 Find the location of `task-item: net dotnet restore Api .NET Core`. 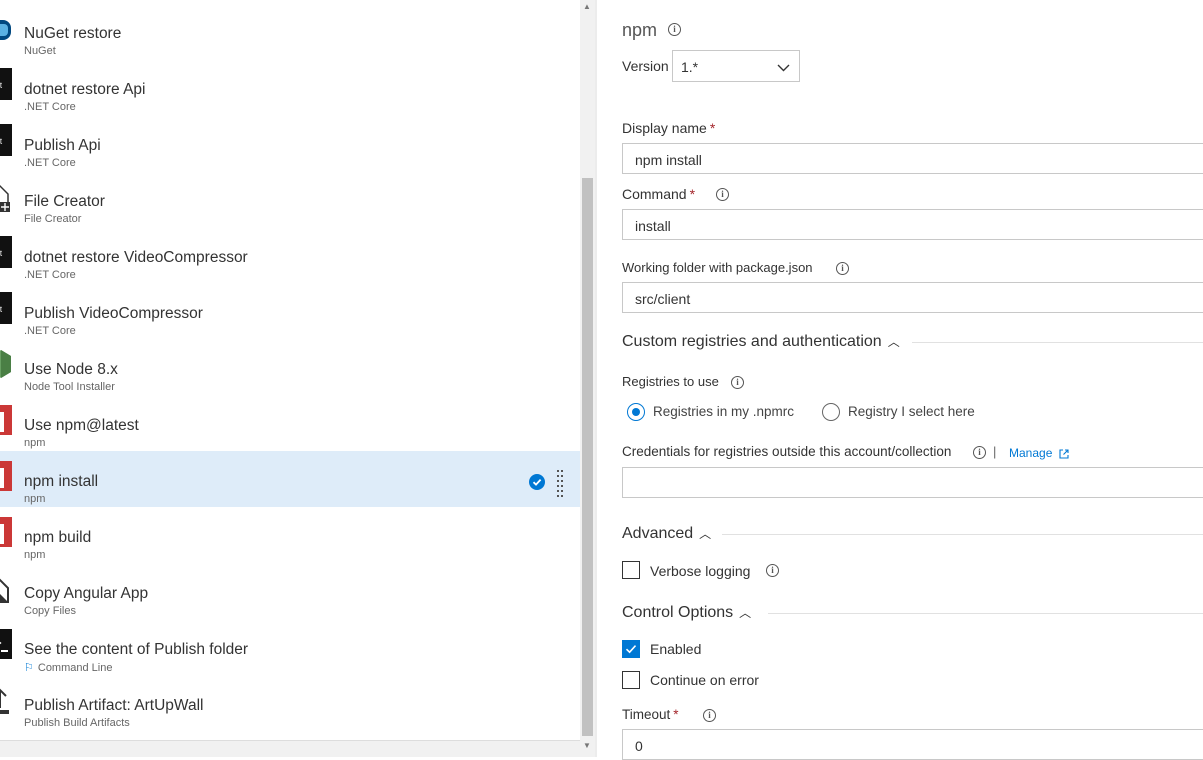

task-item: net dotnet restore Api .NET Core is located at coordinates (290, 87).